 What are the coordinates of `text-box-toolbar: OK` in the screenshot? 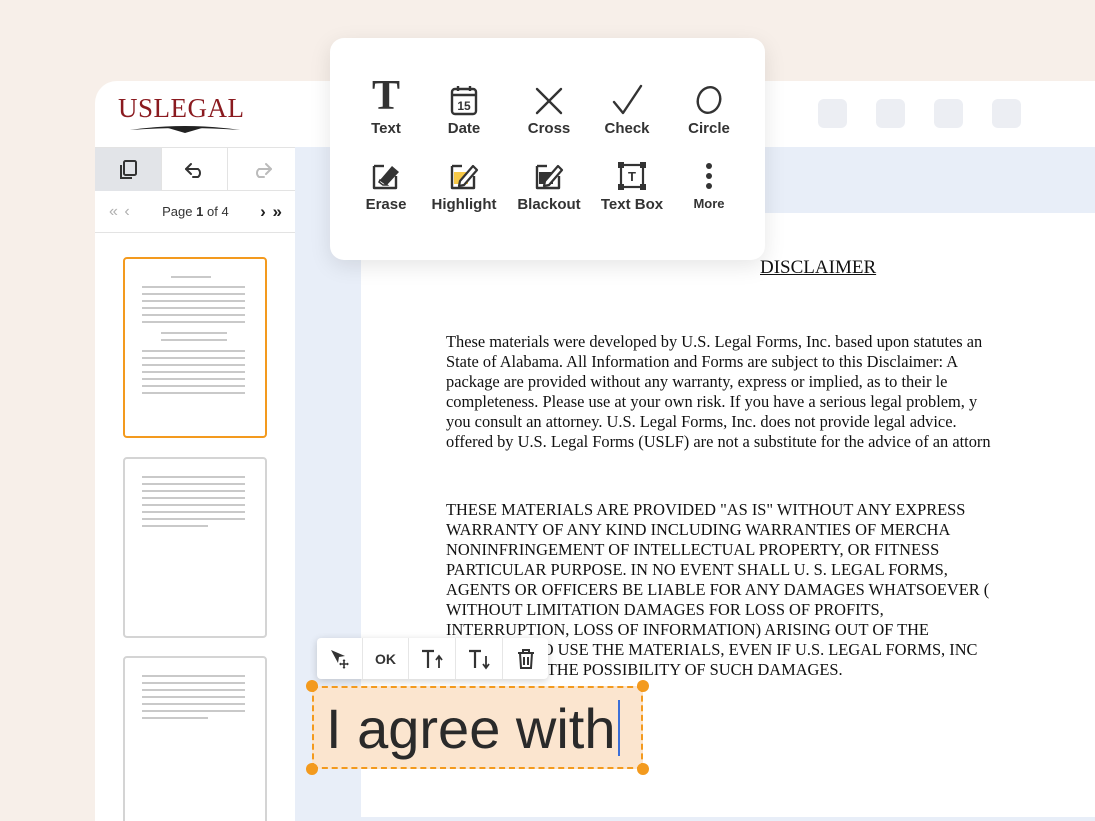 It's located at (432, 658).